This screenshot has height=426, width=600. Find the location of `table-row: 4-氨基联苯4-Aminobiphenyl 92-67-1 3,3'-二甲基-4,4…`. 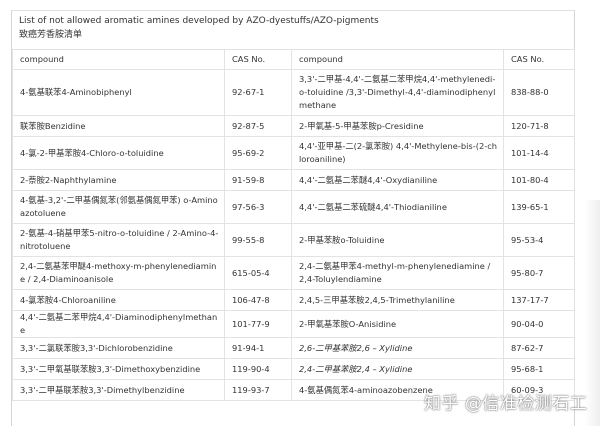

table-row: 4-氨基联苯4-Aminobiphenyl 92-67-1 3,3'-二甲基-4,4… is located at coordinates (293, 92).